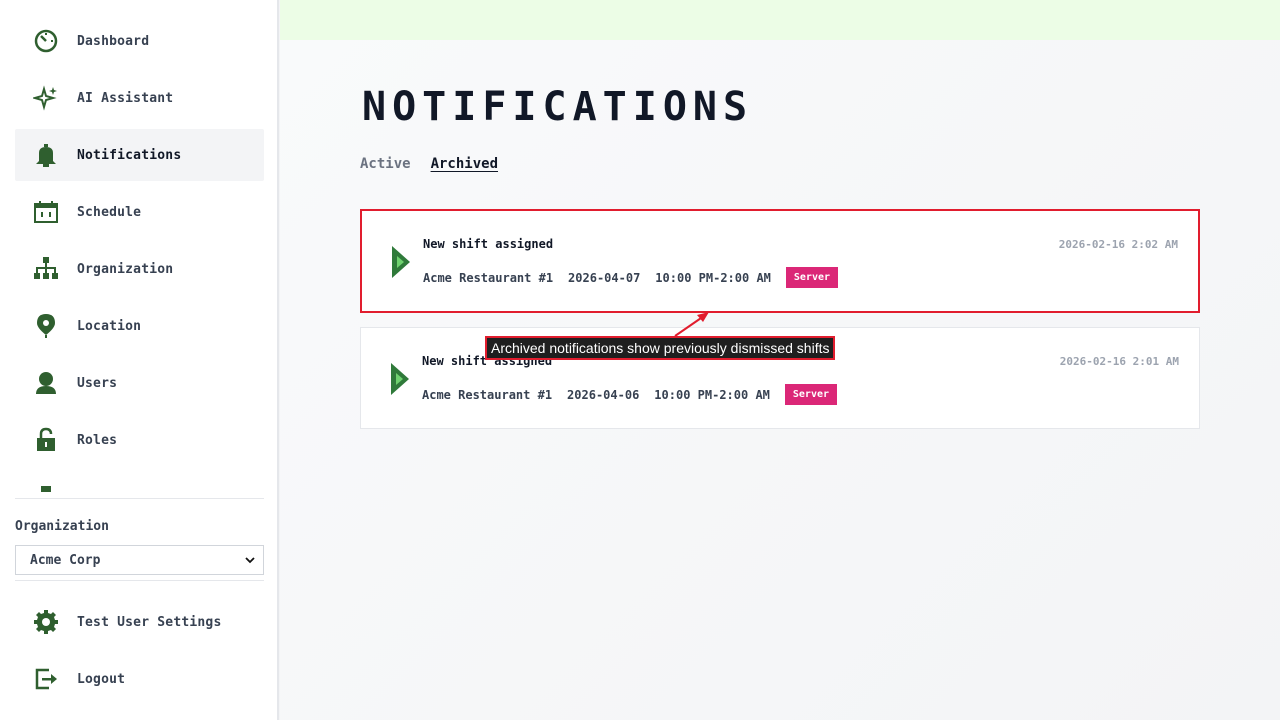  Describe the element at coordinates (46, 622) in the screenshot. I see `gear-icon` at that location.